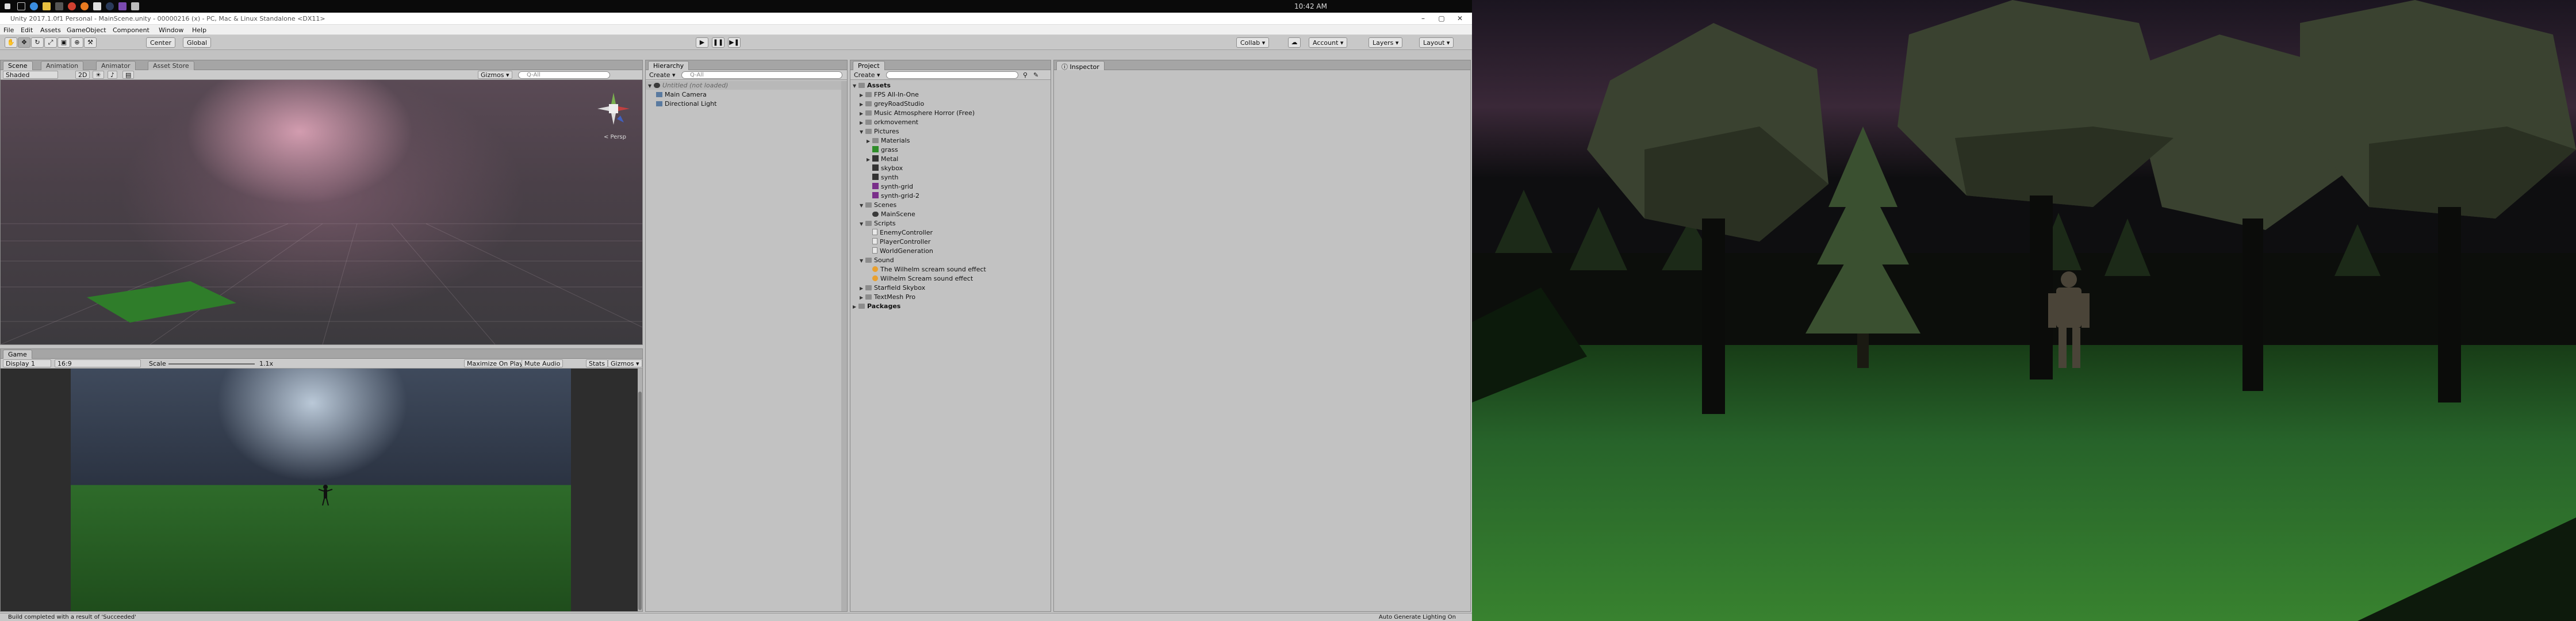  I want to click on layers-button: Layers ▾, so click(1385, 42).